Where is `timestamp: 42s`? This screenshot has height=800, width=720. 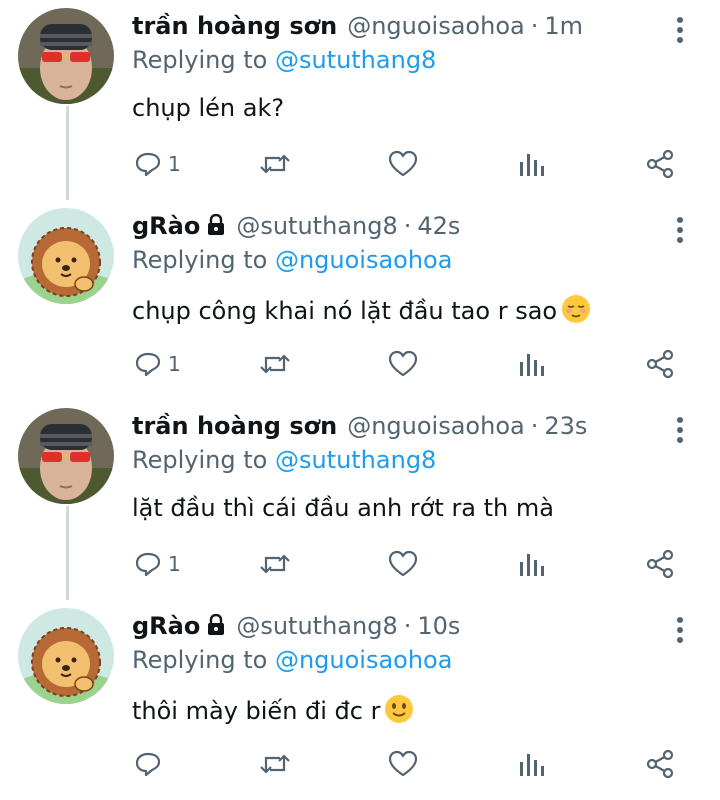
timestamp: 42s is located at coordinates (438, 226).